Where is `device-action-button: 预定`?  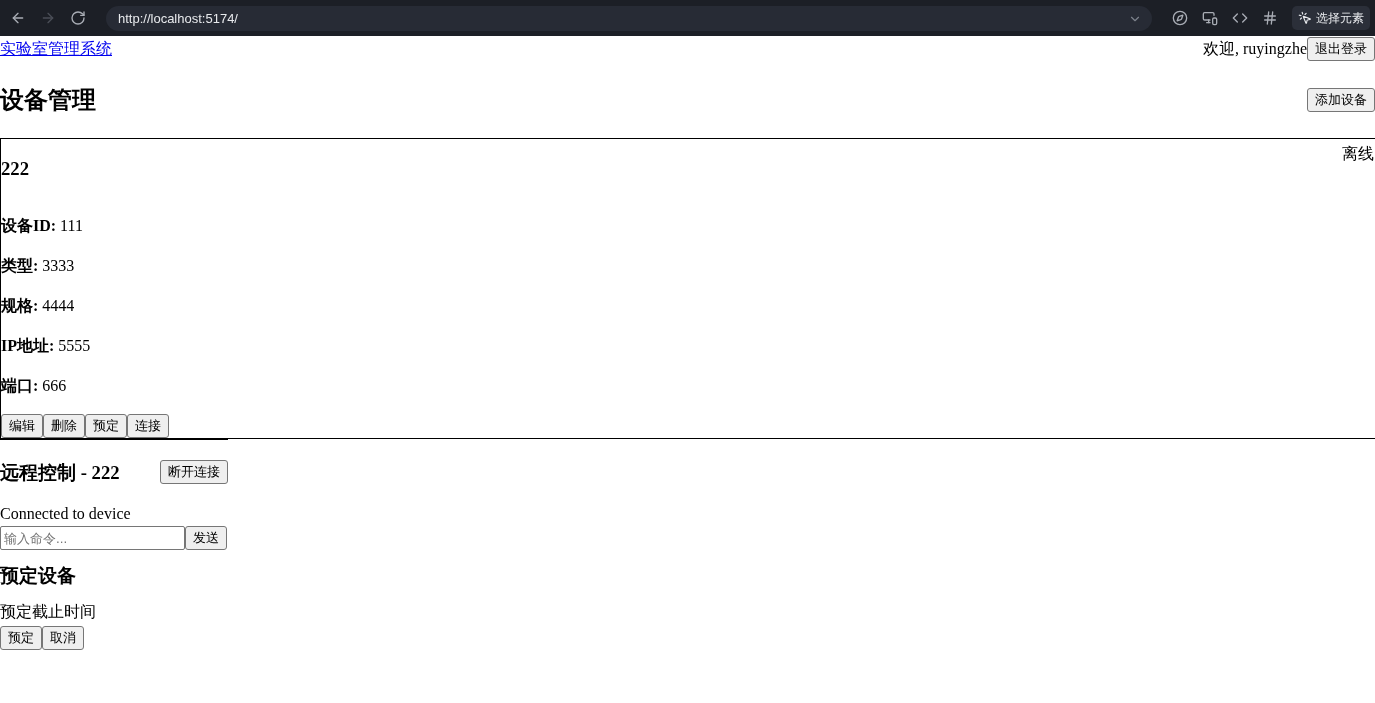
device-action-button: 预定 is located at coordinates (106, 426).